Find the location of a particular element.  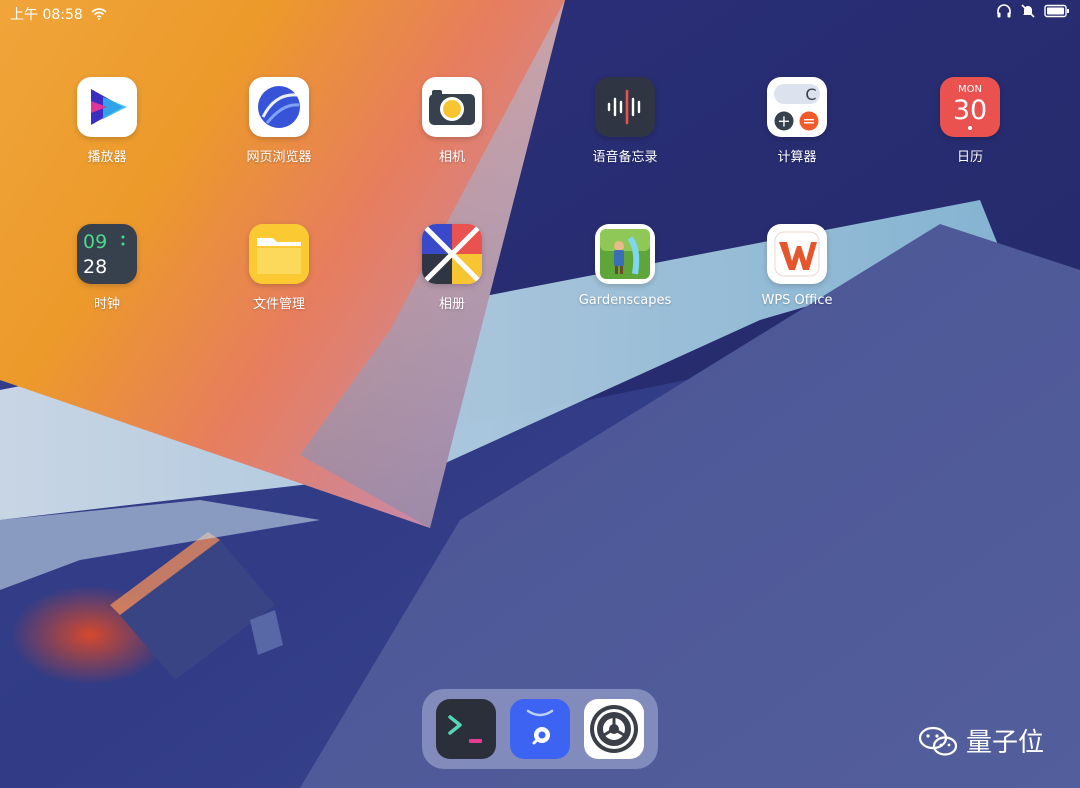

app-gardenscapes: Gardenscapes is located at coordinates (625, 266).